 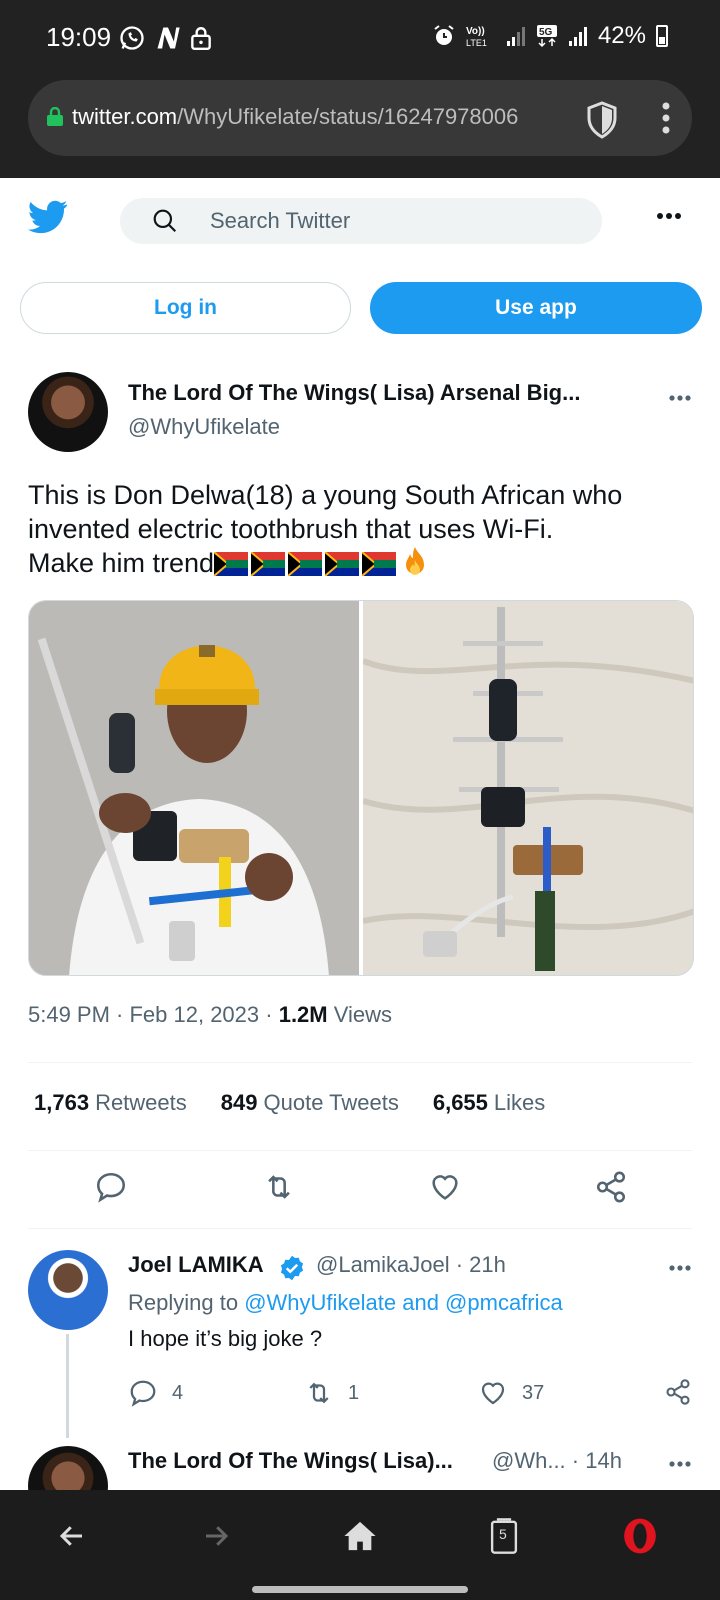 What do you see at coordinates (680, 398) in the screenshot?
I see `tweet-more-icon` at bounding box center [680, 398].